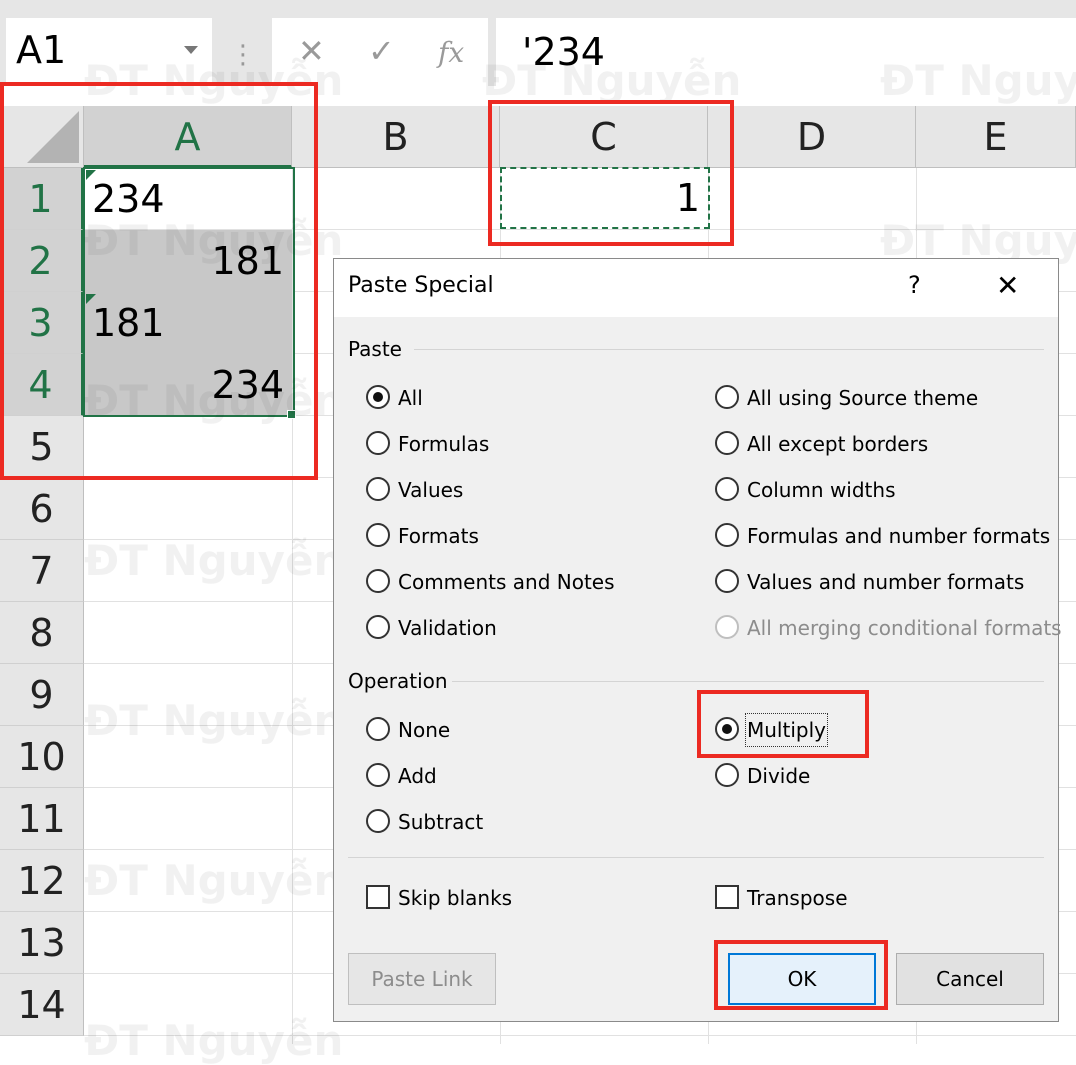  What do you see at coordinates (779, 776) in the screenshot?
I see `radio-label: Divide` at bounding box center [779, 776].